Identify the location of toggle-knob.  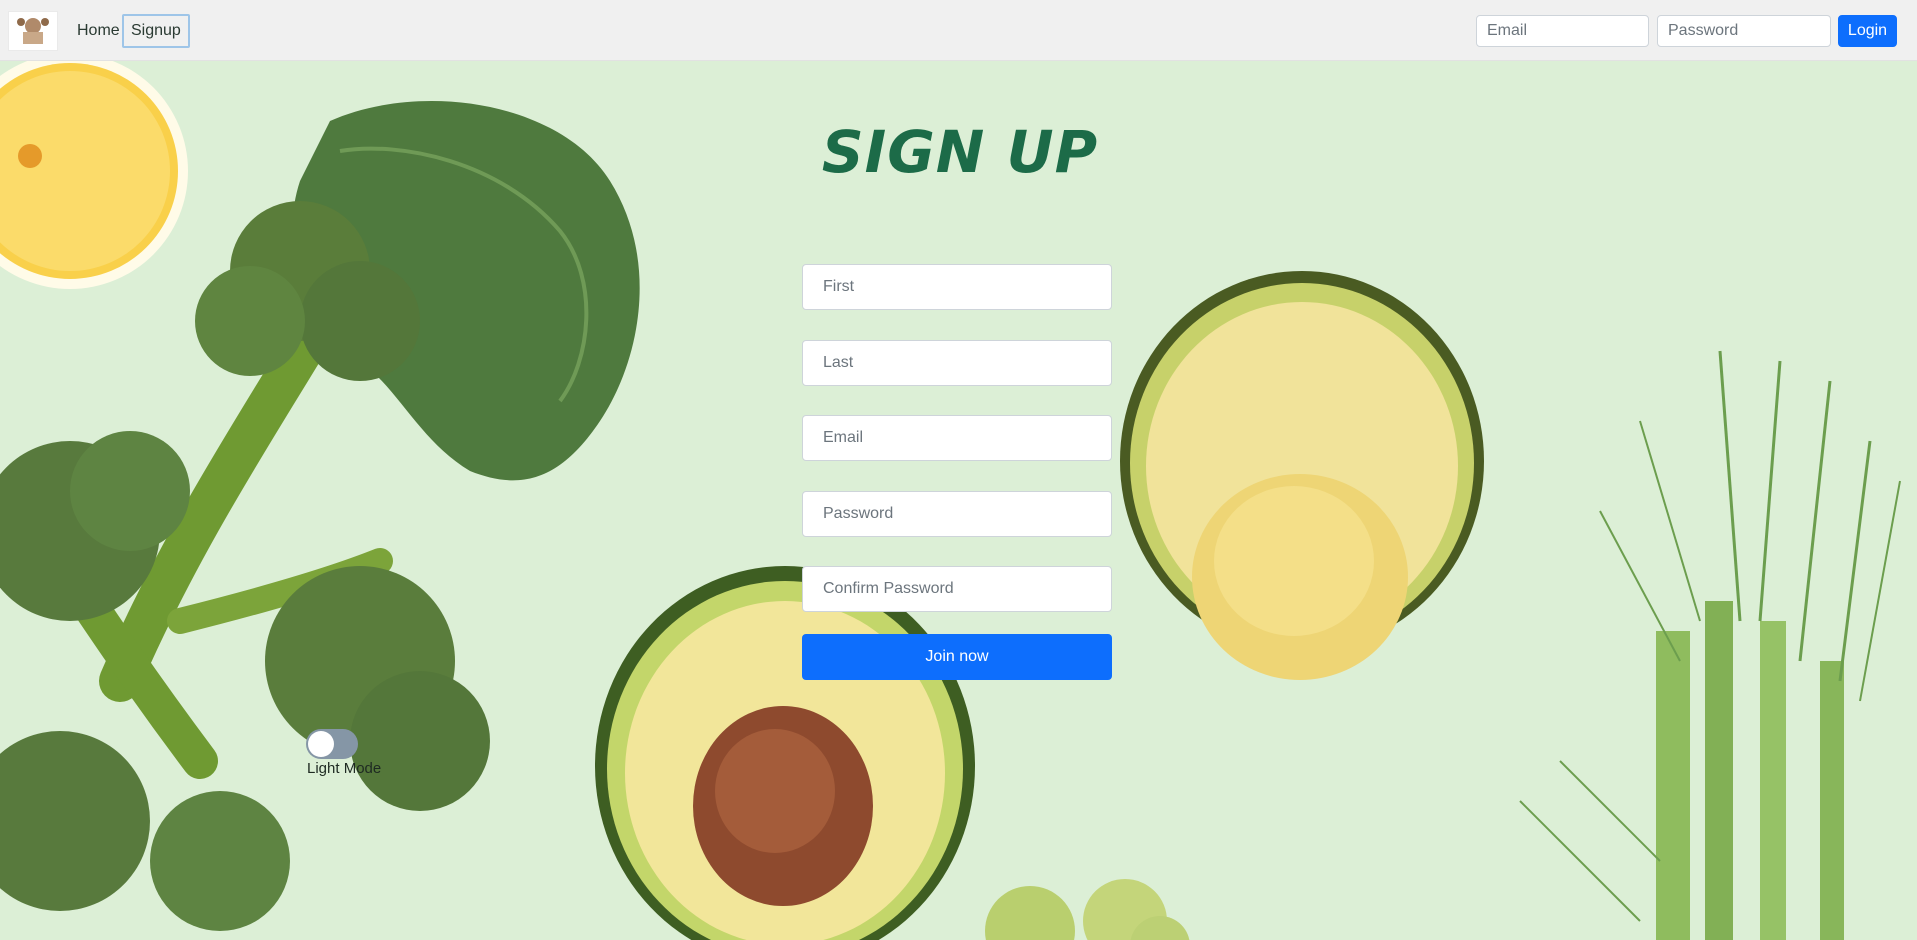
(321, 744).